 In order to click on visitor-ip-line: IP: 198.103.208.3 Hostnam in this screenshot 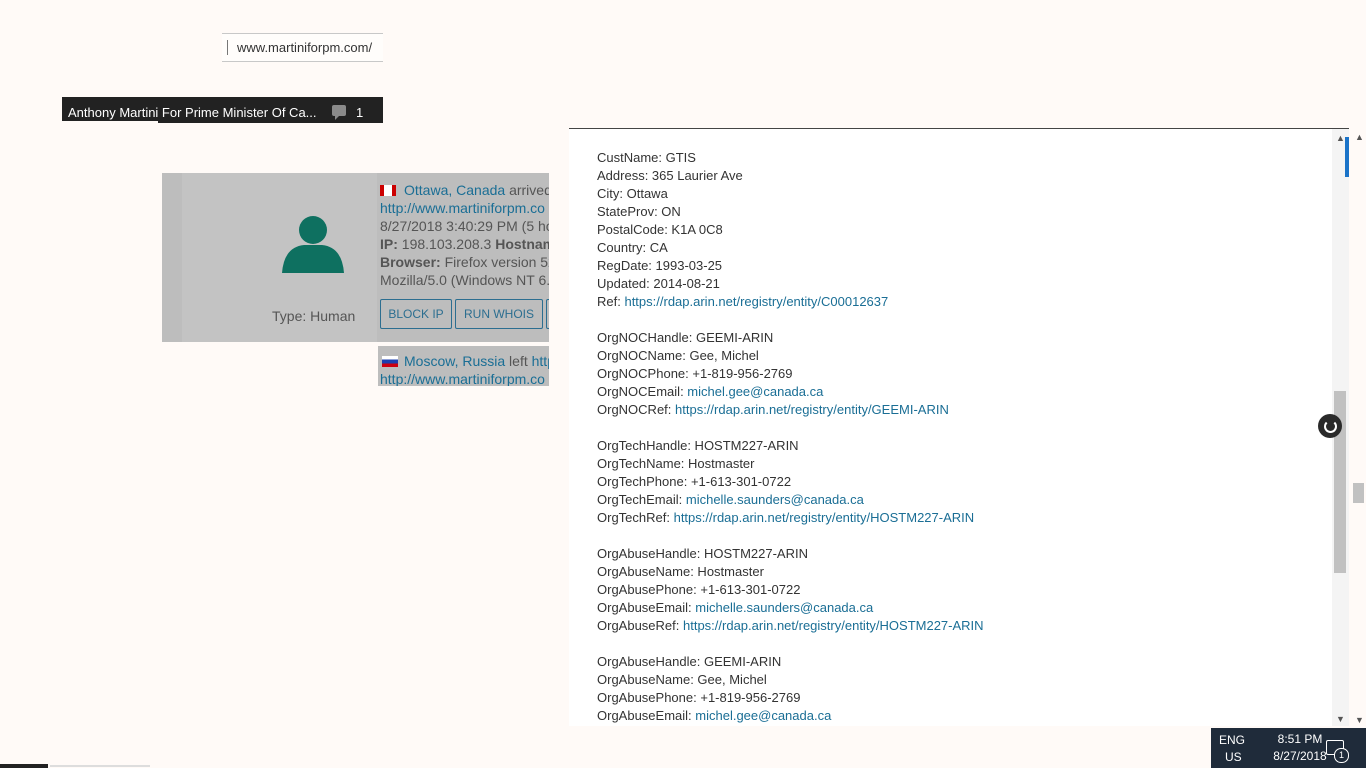, I will do `click(464, 244)`.